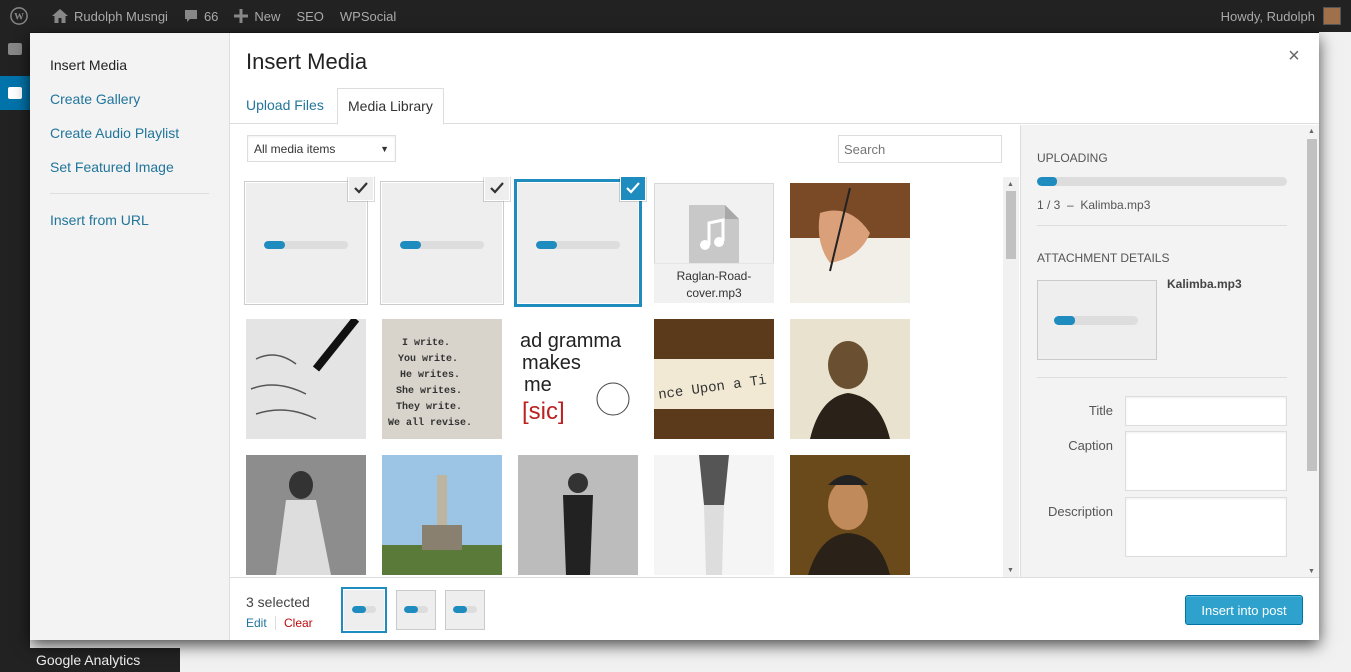 Image resolution: width=1351 pixels, height=672 pixels. I want to click on attachment-image: ad gramma makes me [sic], so click(578, 379).